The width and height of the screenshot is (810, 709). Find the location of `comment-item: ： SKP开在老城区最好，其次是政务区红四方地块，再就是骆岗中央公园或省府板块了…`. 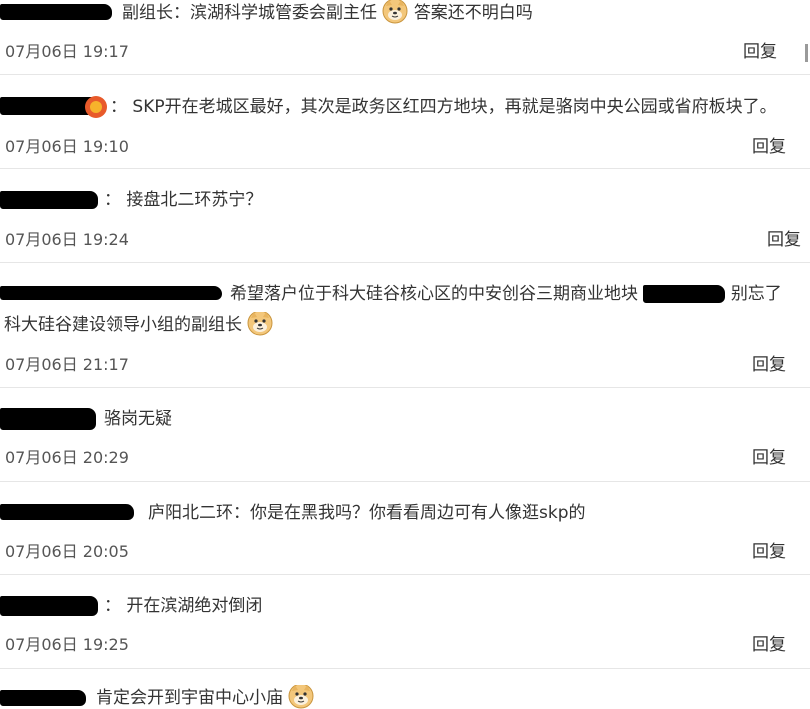

comment-item: ： SKP开在老城区最好，其次是政务区红四方地块，再就是骆岗中央公园或省府板块了… is located at coordinates (405, 122).